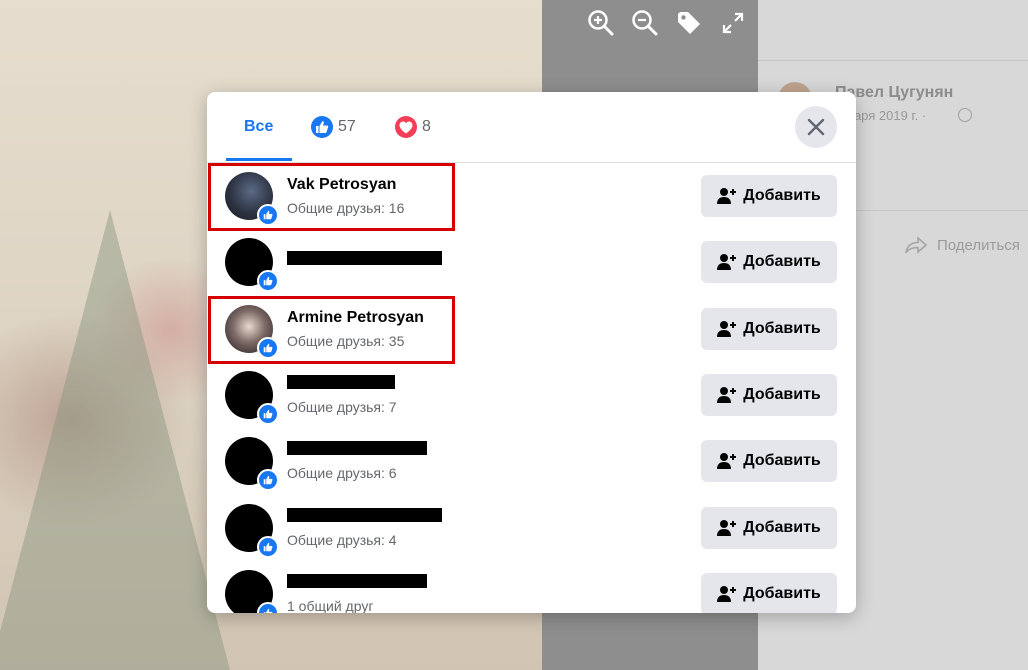 The height and width of the screenshot is (670, 1028). I want to click on mutual-friends: Общие друзья: 7, so click(342, 407).